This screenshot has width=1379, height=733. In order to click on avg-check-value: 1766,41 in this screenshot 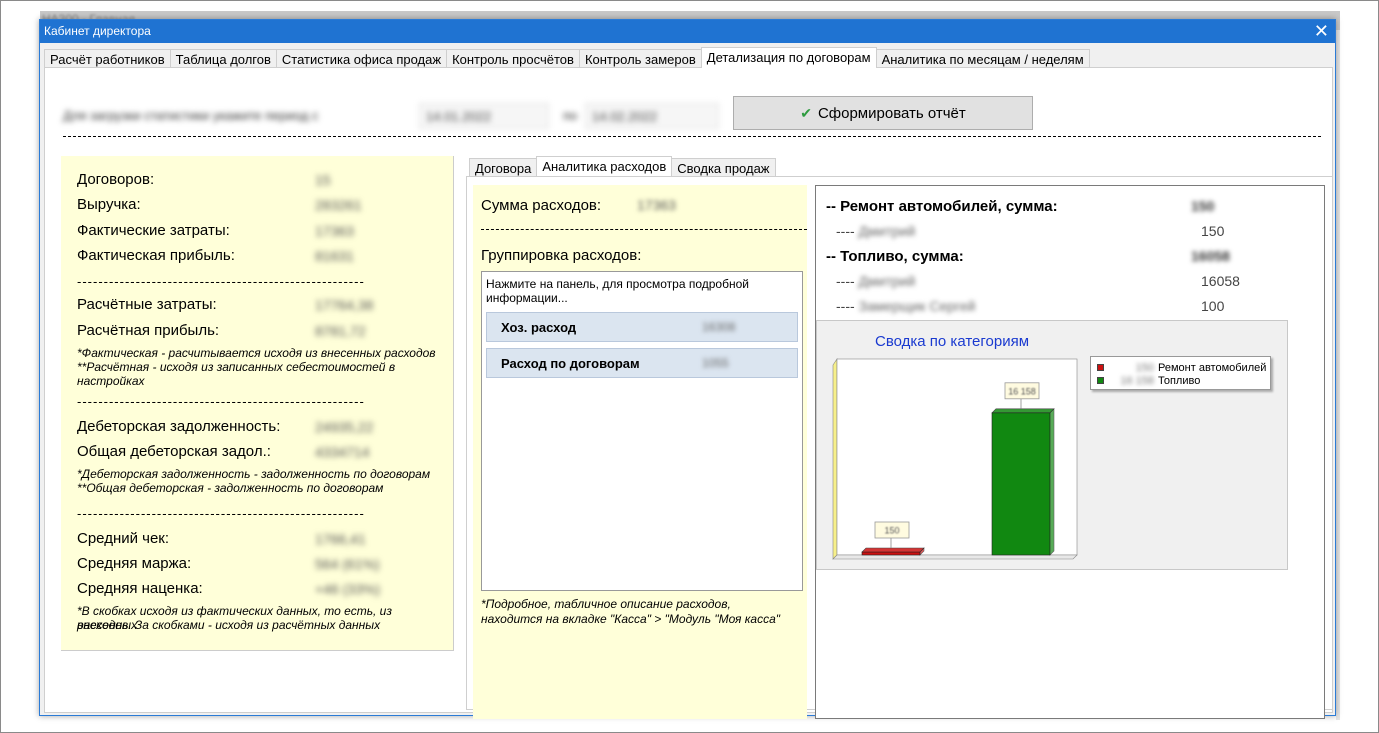, I will do `click(340, 539)`.